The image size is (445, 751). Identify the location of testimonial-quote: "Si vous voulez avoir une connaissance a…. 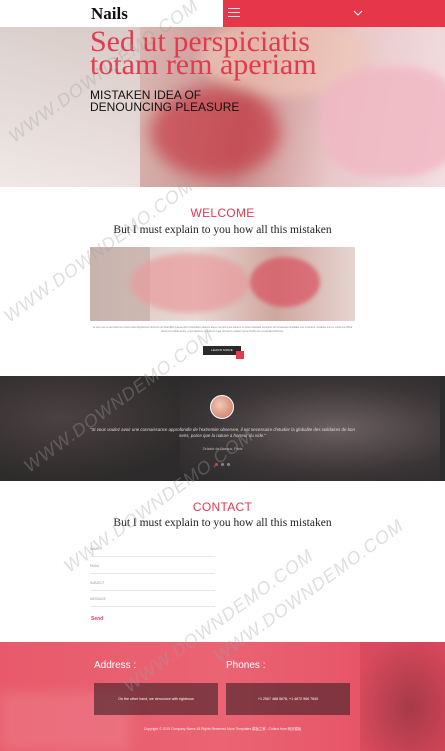
(222, 432).